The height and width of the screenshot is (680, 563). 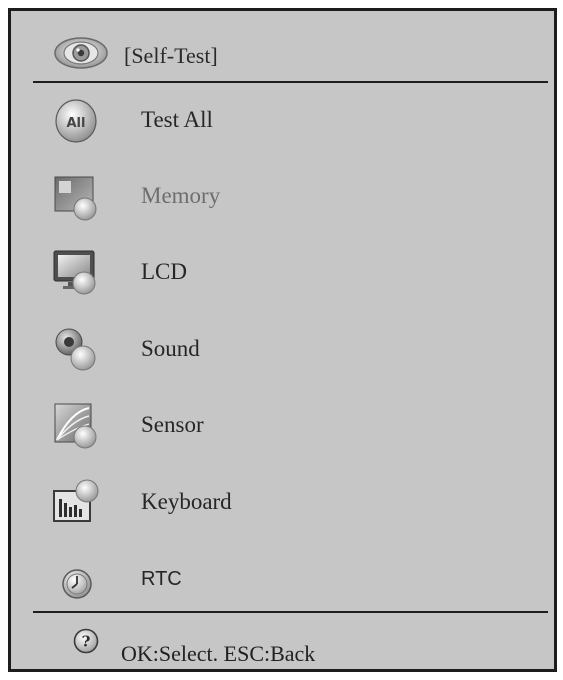 I want to click on menu-item-label: Keyboard, so click(x=186, y=501).